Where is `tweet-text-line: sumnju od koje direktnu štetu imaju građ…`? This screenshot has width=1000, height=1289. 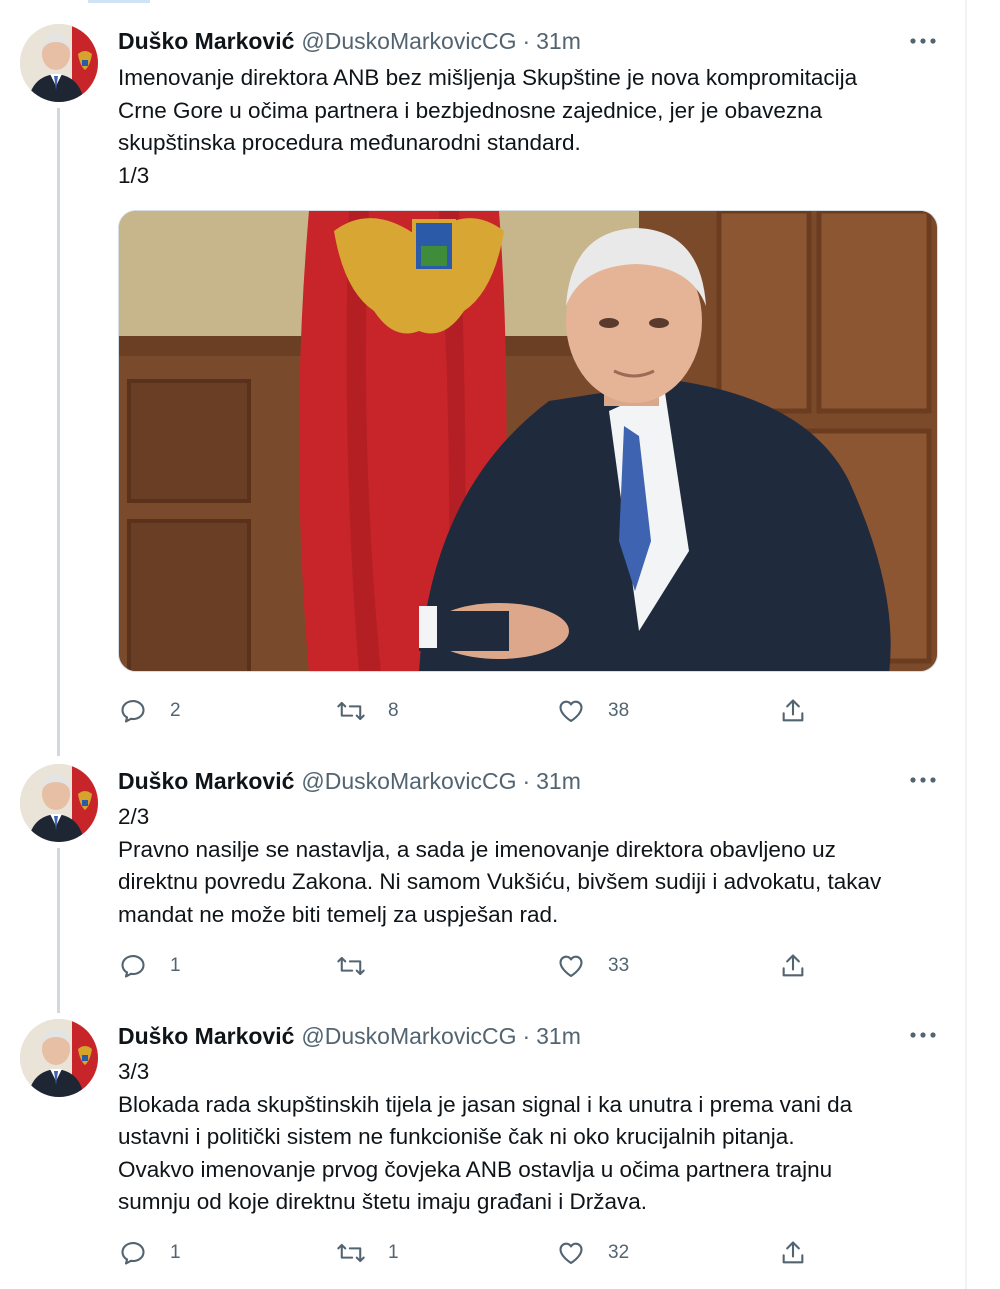
tweet-text-line: sumnju od koje direktnu štetu imaju građ… is located at coordinates (383, 1201).